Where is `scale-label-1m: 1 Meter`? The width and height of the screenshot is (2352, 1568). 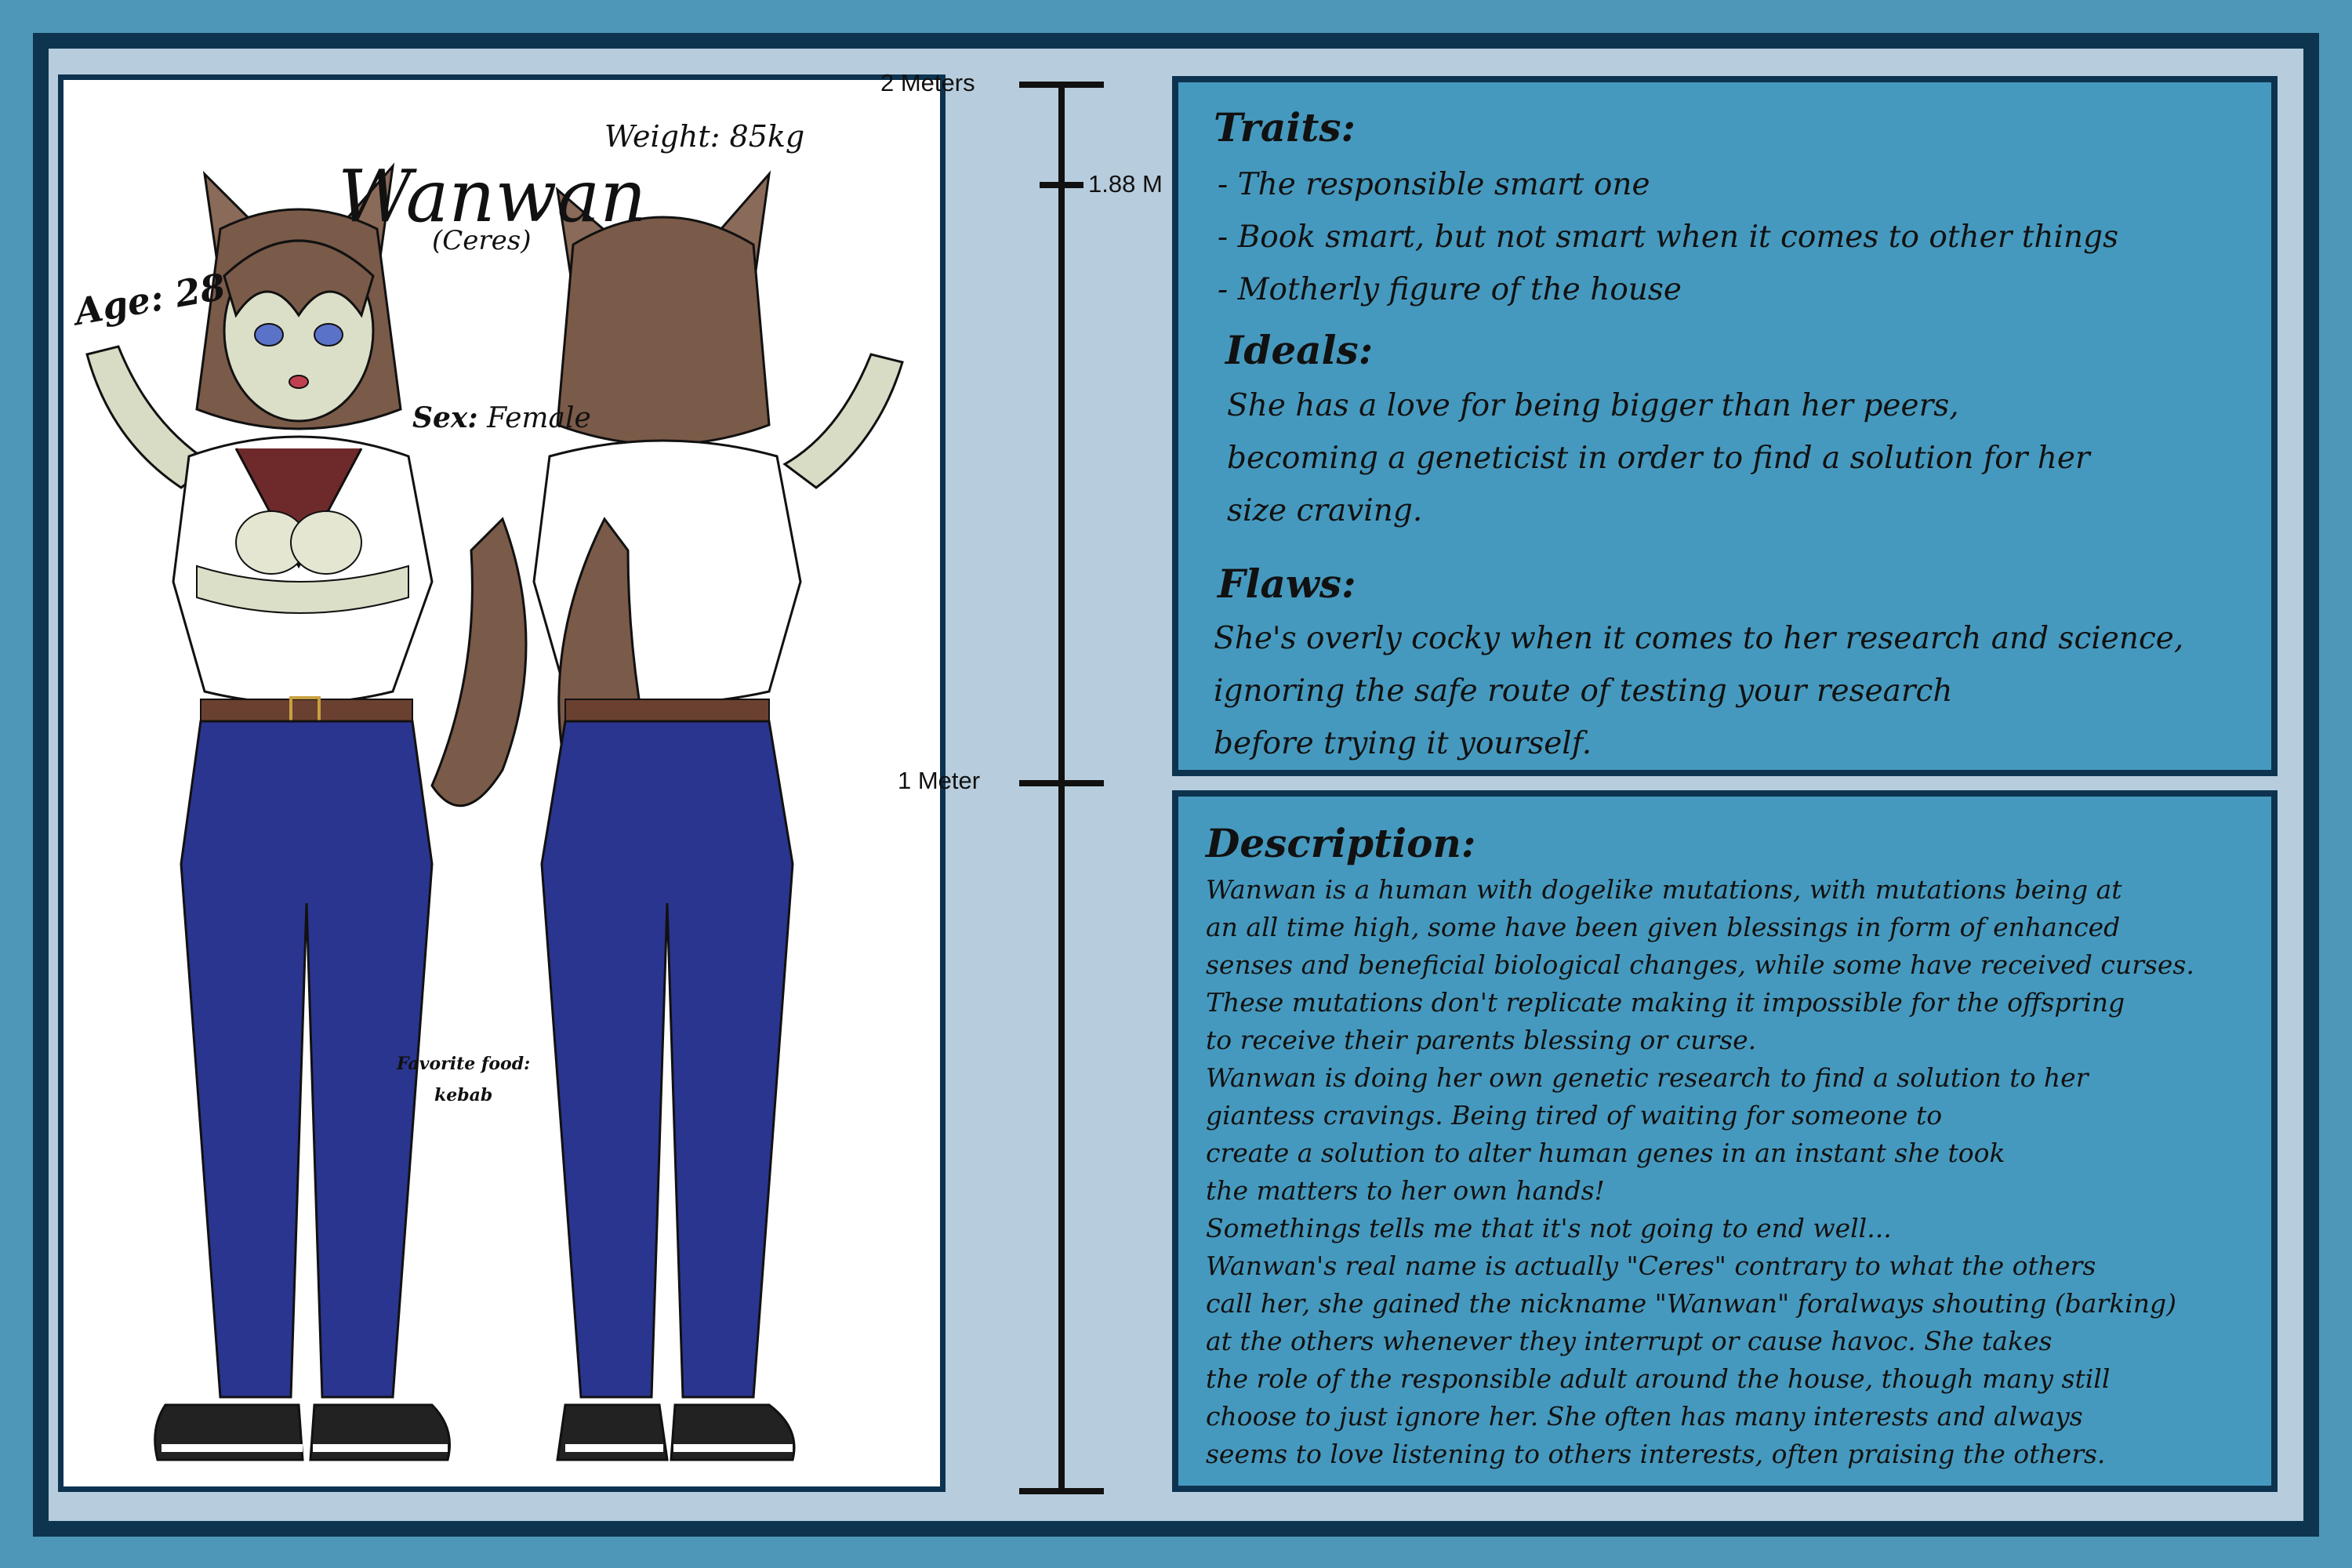 scale-label-1m: 1 Meter is located at coordinates (939, 780).